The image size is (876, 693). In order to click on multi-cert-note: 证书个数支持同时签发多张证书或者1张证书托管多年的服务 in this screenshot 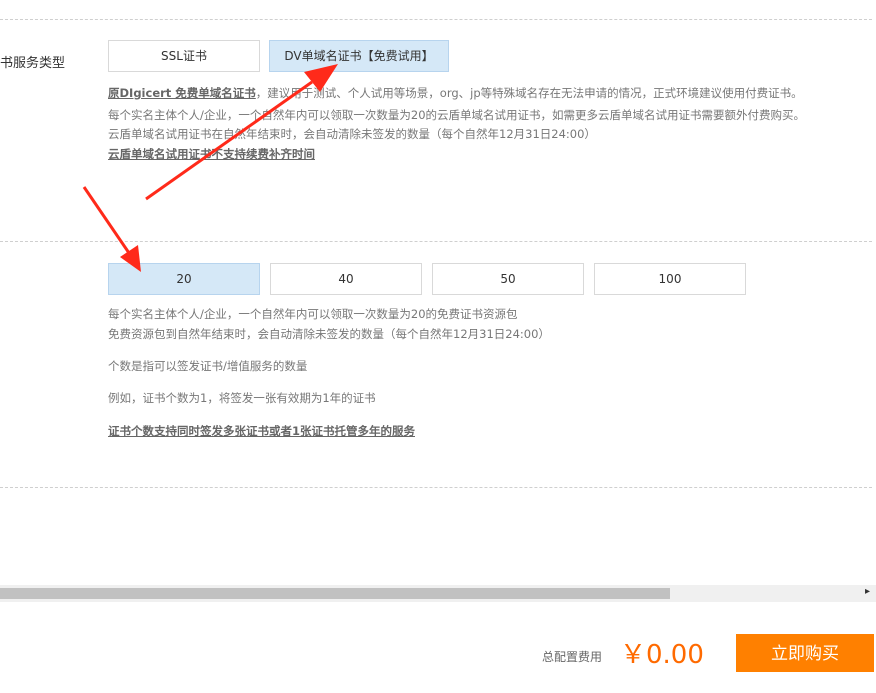, I will do `click(261, 431)`.